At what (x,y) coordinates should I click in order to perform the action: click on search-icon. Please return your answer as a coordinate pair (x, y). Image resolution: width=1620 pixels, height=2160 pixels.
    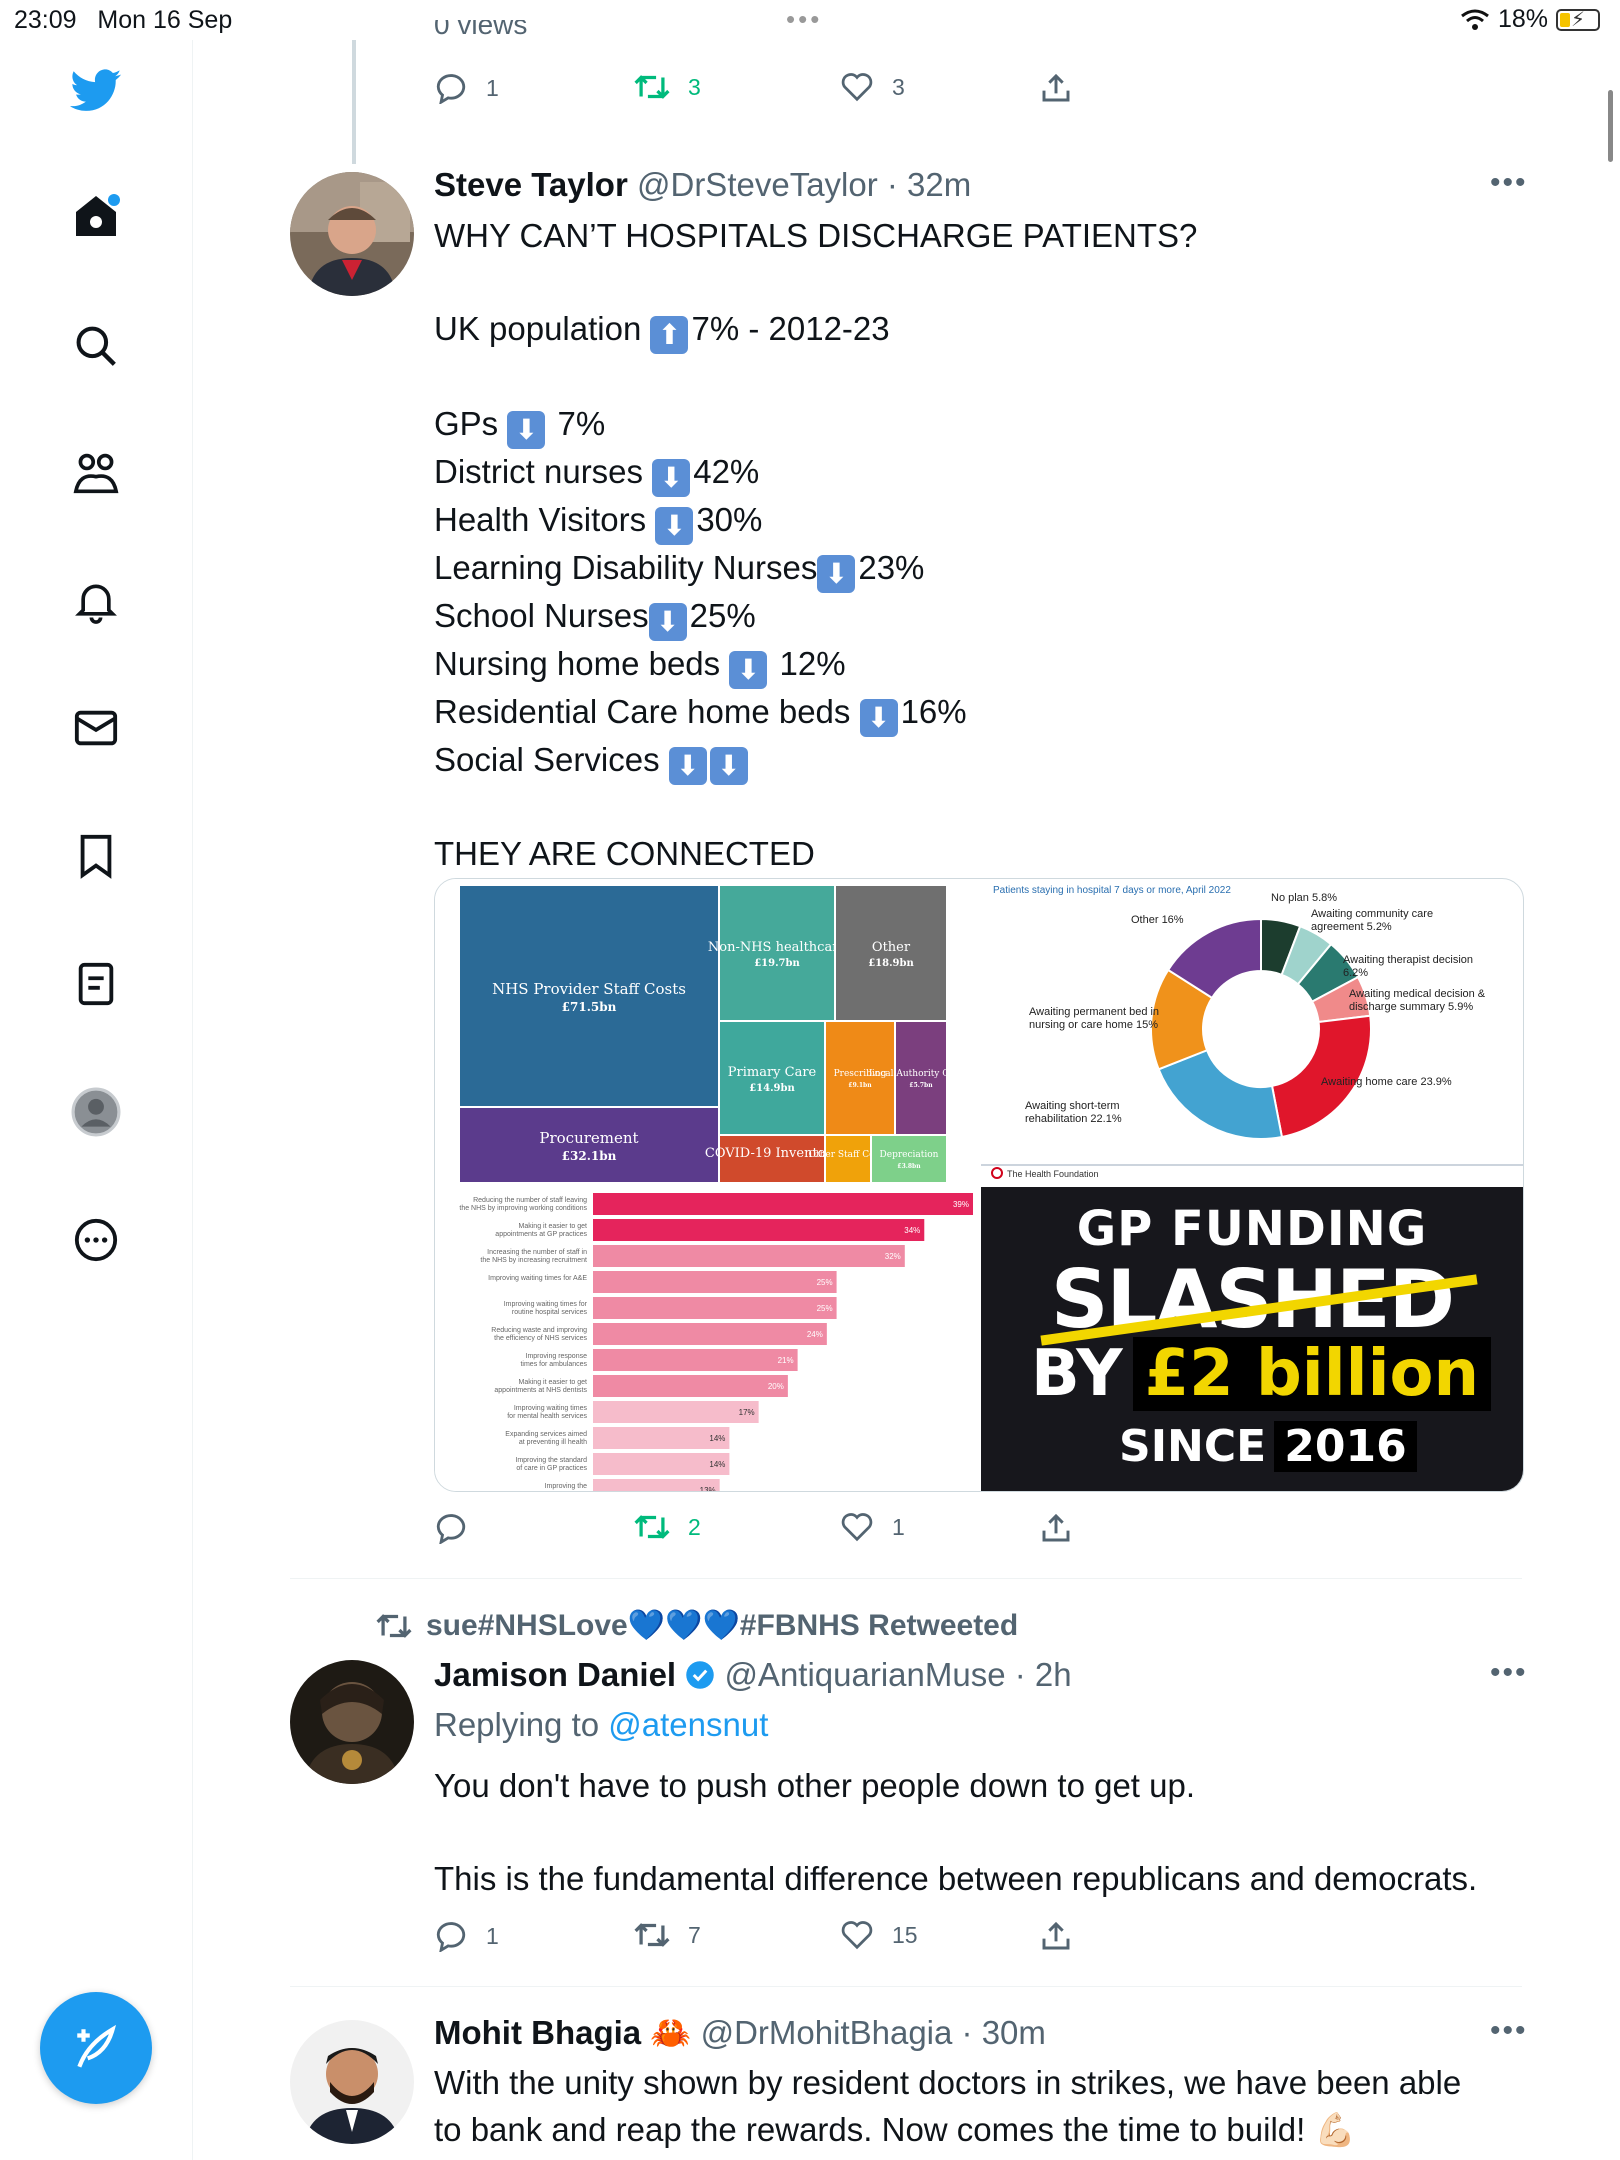
    Looking at the image, I should click on (96, 346).